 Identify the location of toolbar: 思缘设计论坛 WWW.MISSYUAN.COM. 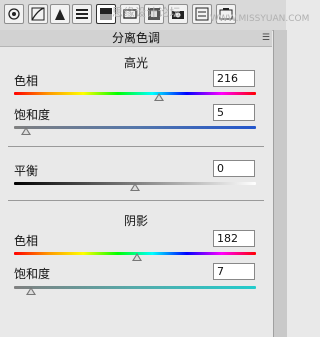
(154, 15).